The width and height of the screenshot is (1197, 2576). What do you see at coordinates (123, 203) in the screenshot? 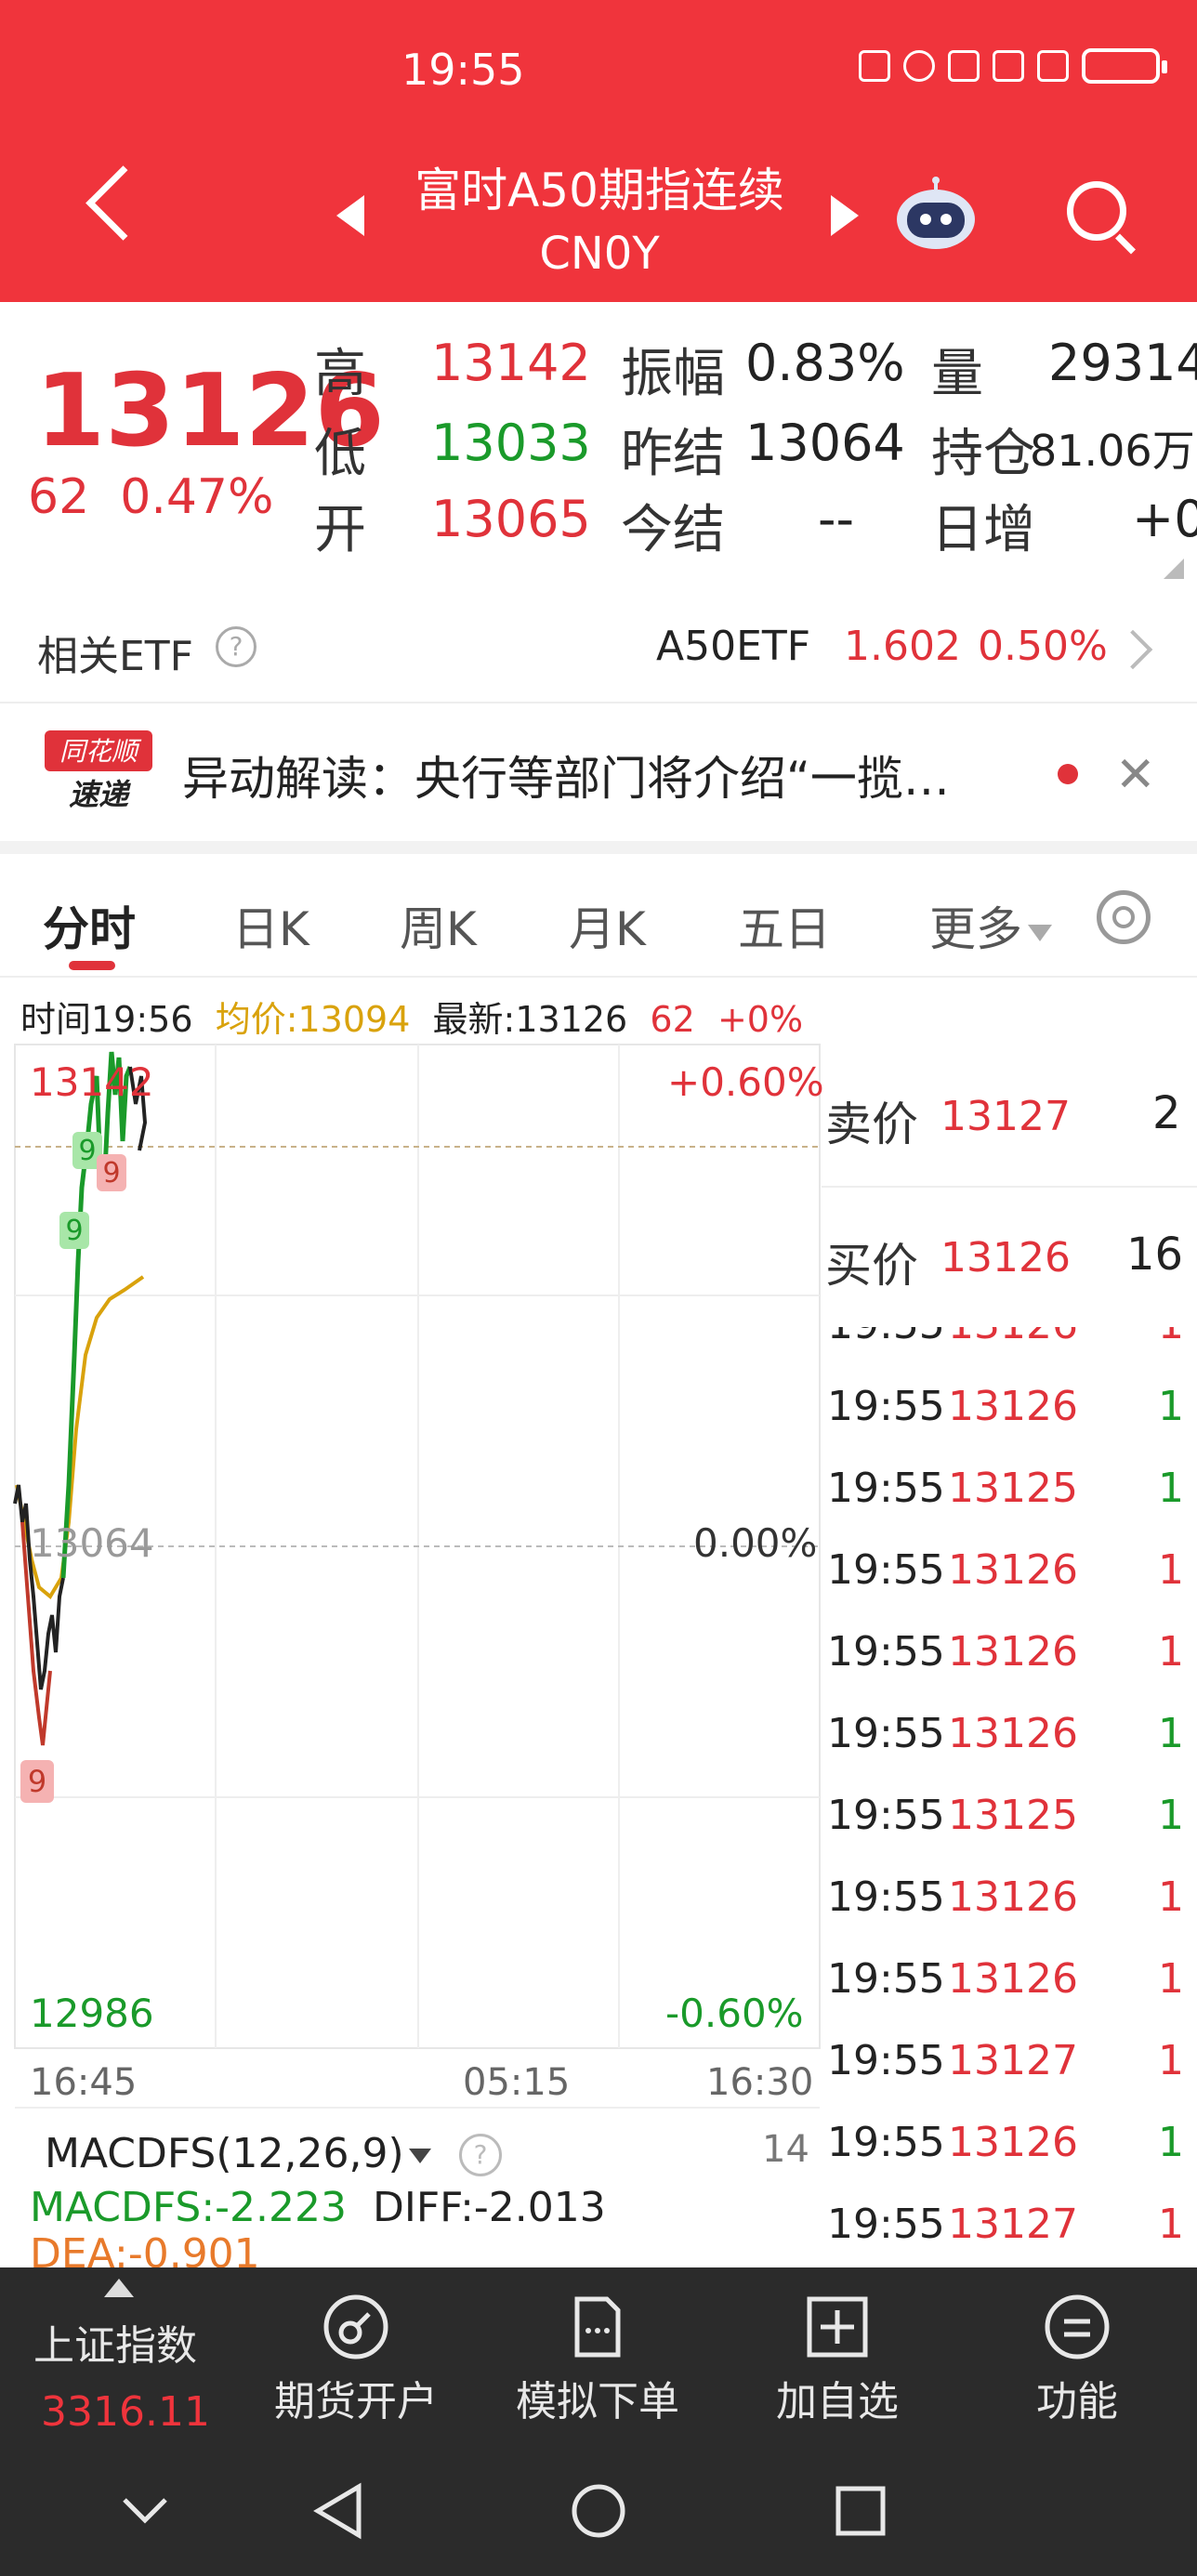
I see `back-icon` at bounding box center [123, 203].